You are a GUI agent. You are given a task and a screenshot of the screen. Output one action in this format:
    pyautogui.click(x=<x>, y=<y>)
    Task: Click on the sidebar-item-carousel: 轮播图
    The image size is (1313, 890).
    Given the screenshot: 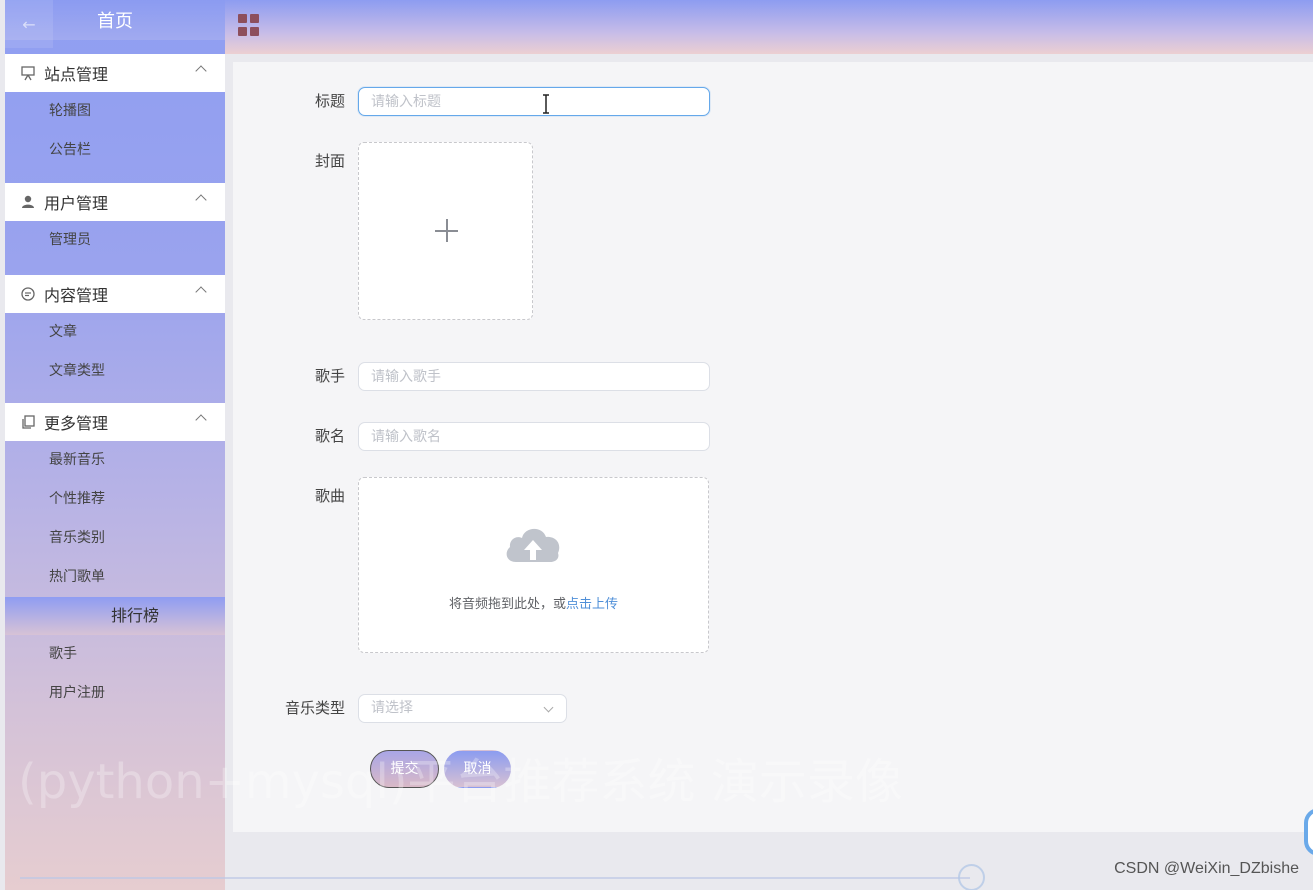 What is the action you would take?
    pyautogui.click(x=115, y=111)
    